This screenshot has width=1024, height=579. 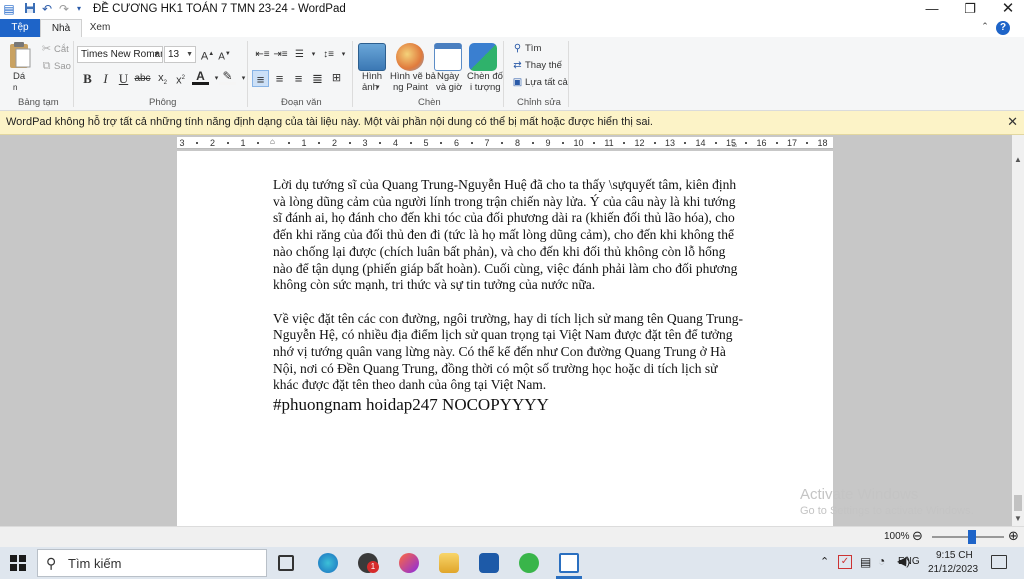 I want to click on replace-label: Thay thế, so click(x=543, y=65).